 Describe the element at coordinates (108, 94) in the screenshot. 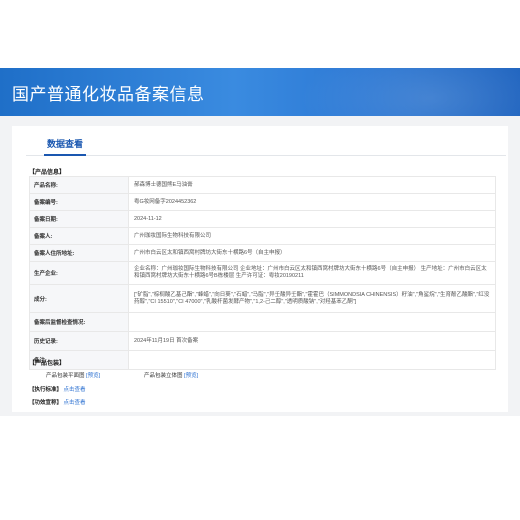

I see `page-title: 国产普通化妆品备案信息` at that location.